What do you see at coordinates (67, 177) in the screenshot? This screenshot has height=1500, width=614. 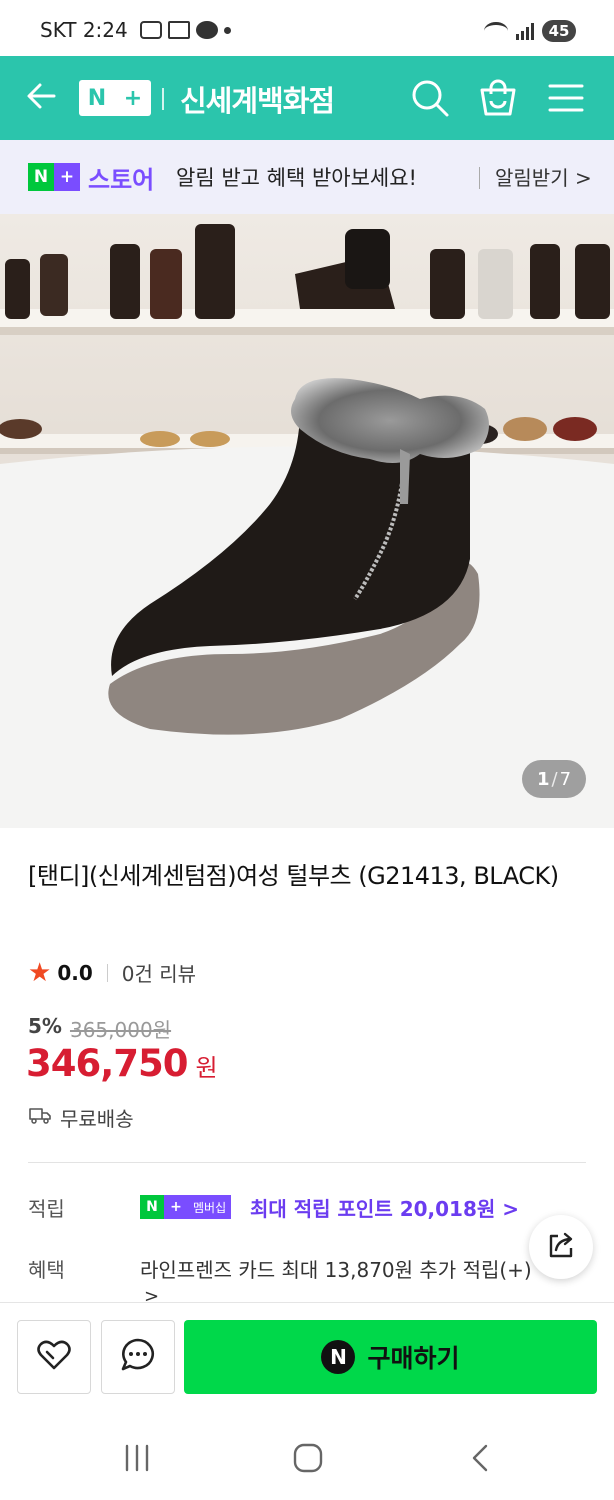 I see `badge-plus: +` at bounding box center [67, 177].